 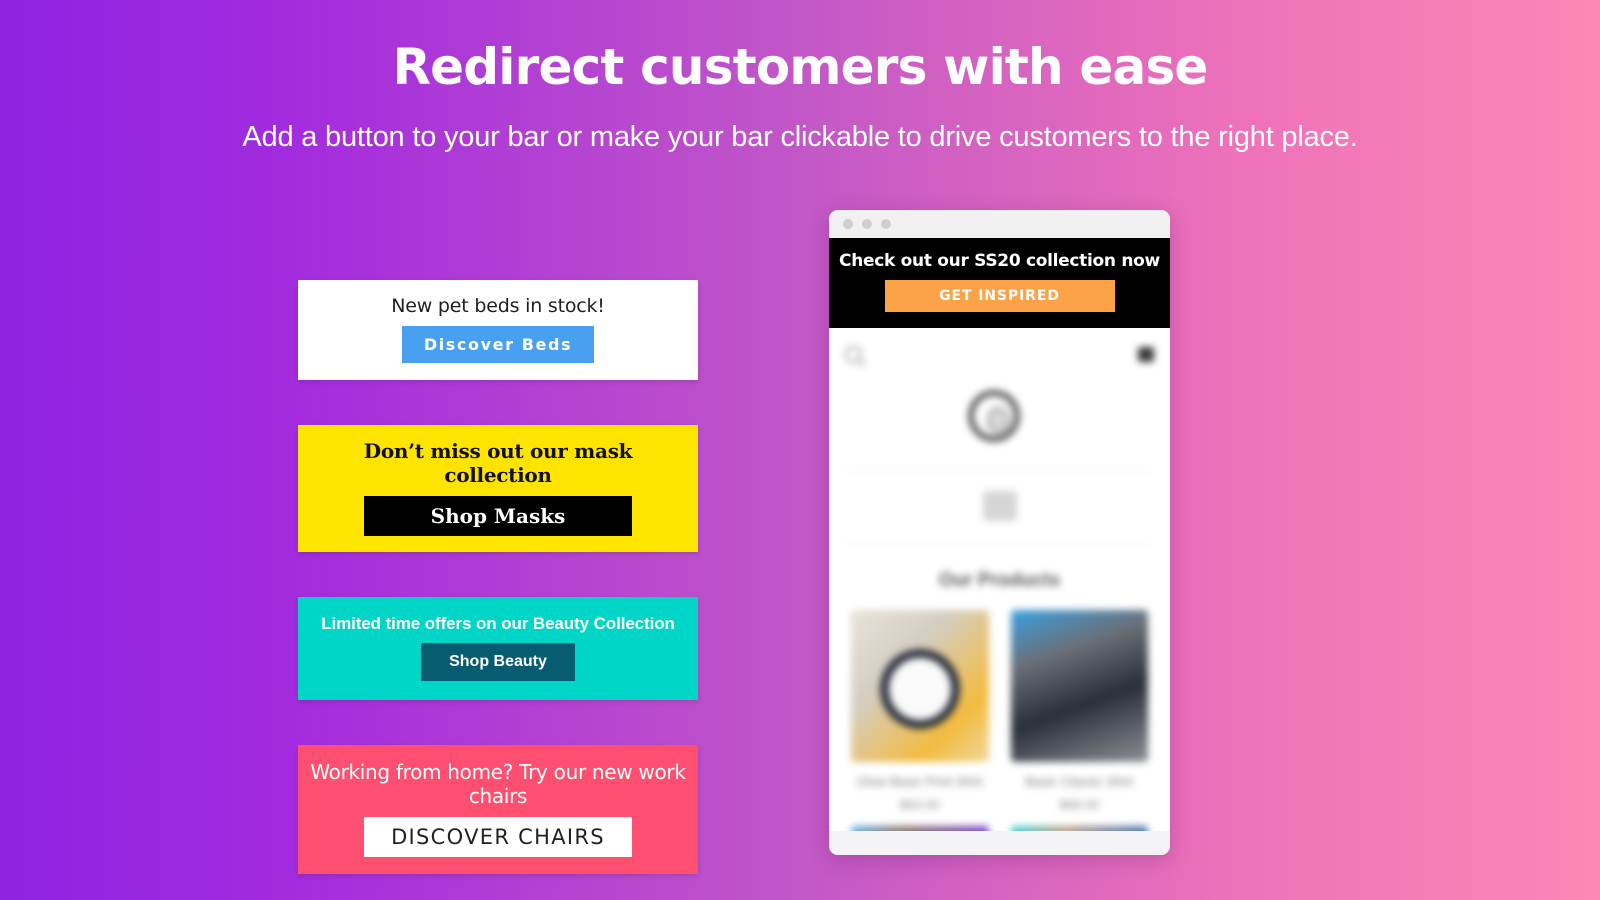 I want to click on storefront-footer, so click(x=999, y=843).